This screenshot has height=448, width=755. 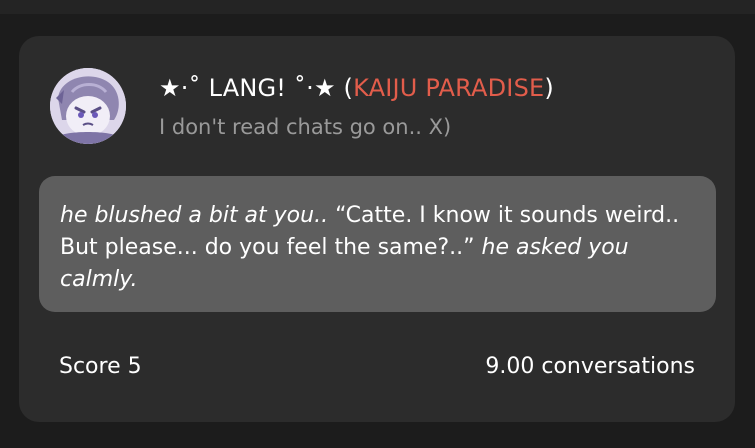 I want to click on character-tag: KAIJU PARADISE, so click(x=449, y=88).